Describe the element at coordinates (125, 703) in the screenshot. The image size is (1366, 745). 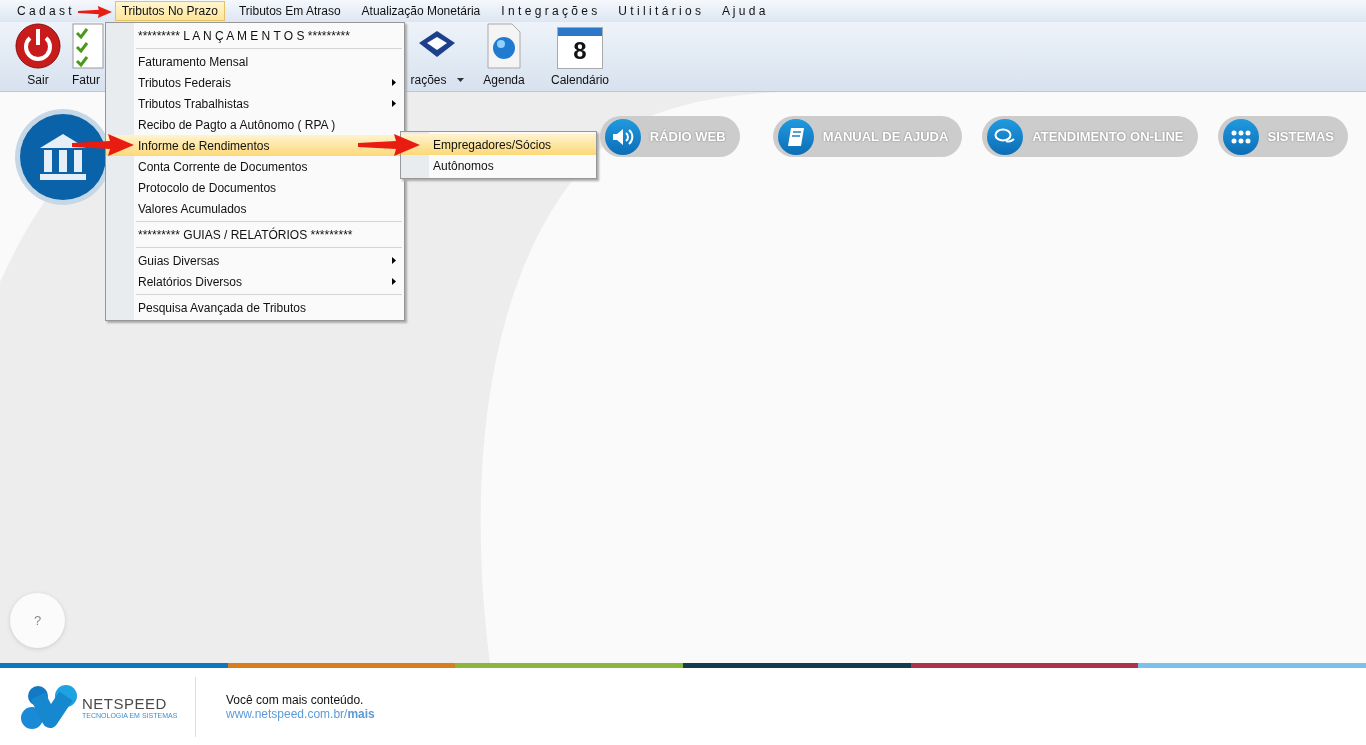
I see `logo-wordmark: NETSPEED` at that location.